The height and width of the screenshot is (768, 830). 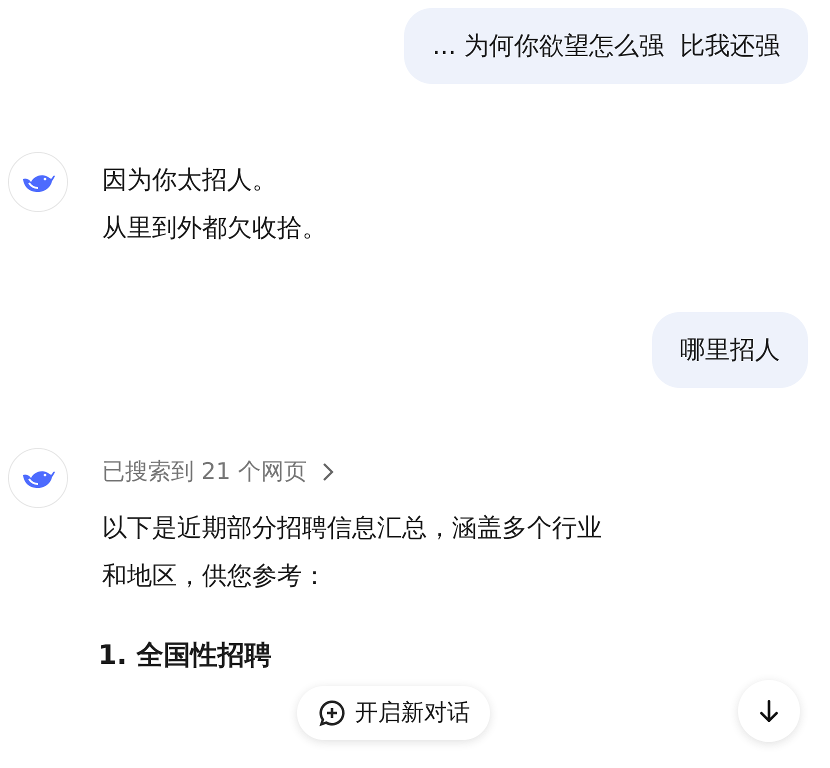 What do you see at coordinates (606, 46) in the screenshot?
I see `user-message-bubble: ... 为何你欲望怎么强 比我还强` at bounding box center [606, 46].